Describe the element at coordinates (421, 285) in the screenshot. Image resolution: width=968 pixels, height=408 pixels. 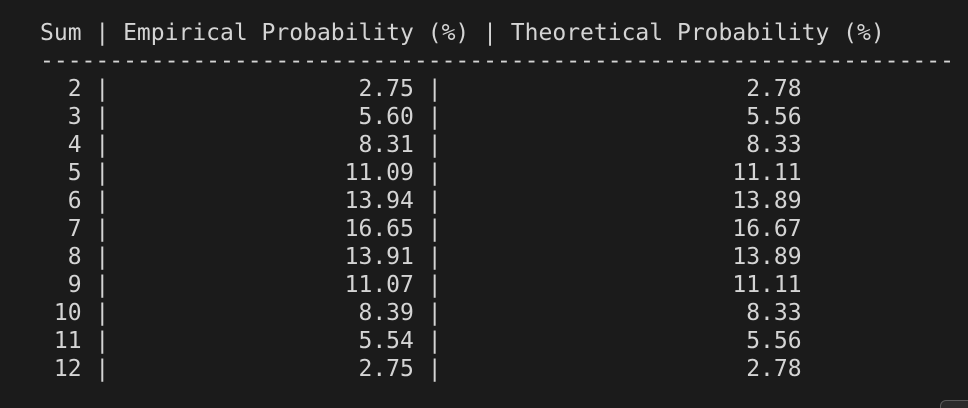
I see `table-row: 9 | 11.07 | 11.11` at that location.